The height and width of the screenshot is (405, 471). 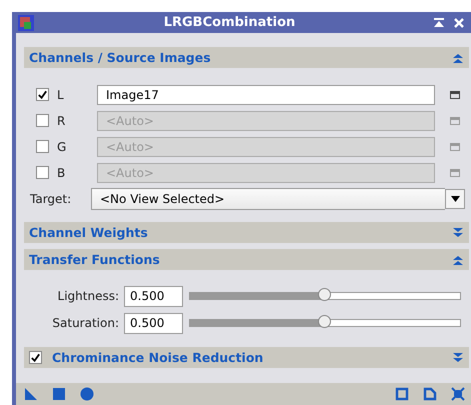 I want to click on target-dropdown: <No View Selected>, so click(x=268, y=199).